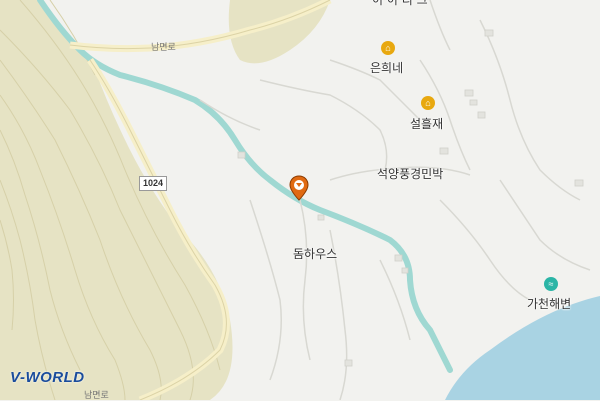 This screenshot has height=401, width=600. What do you see at coordinates (522, 348) in the screenshot?
I see `sea` at bounding box center [522, 348].